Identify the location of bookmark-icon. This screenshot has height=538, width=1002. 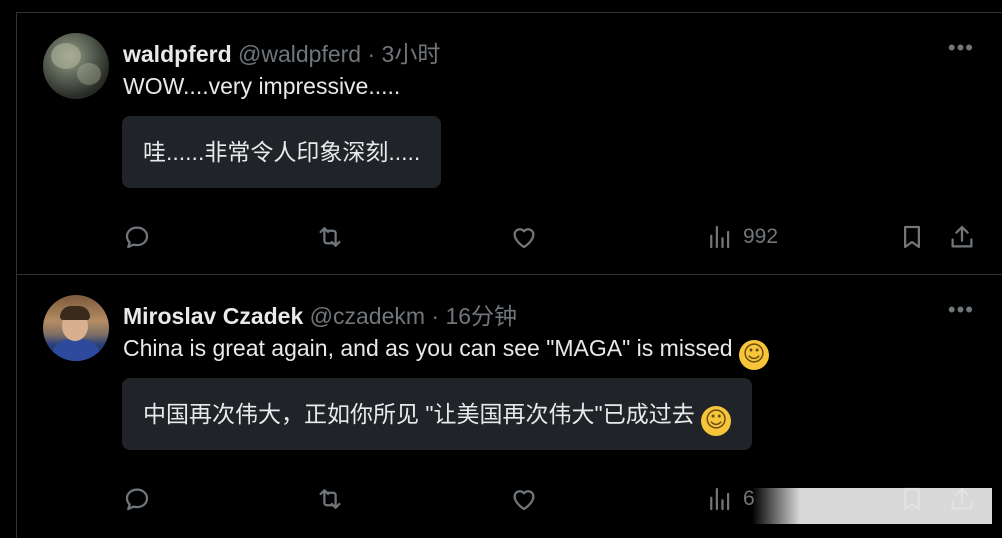
(912, 237).